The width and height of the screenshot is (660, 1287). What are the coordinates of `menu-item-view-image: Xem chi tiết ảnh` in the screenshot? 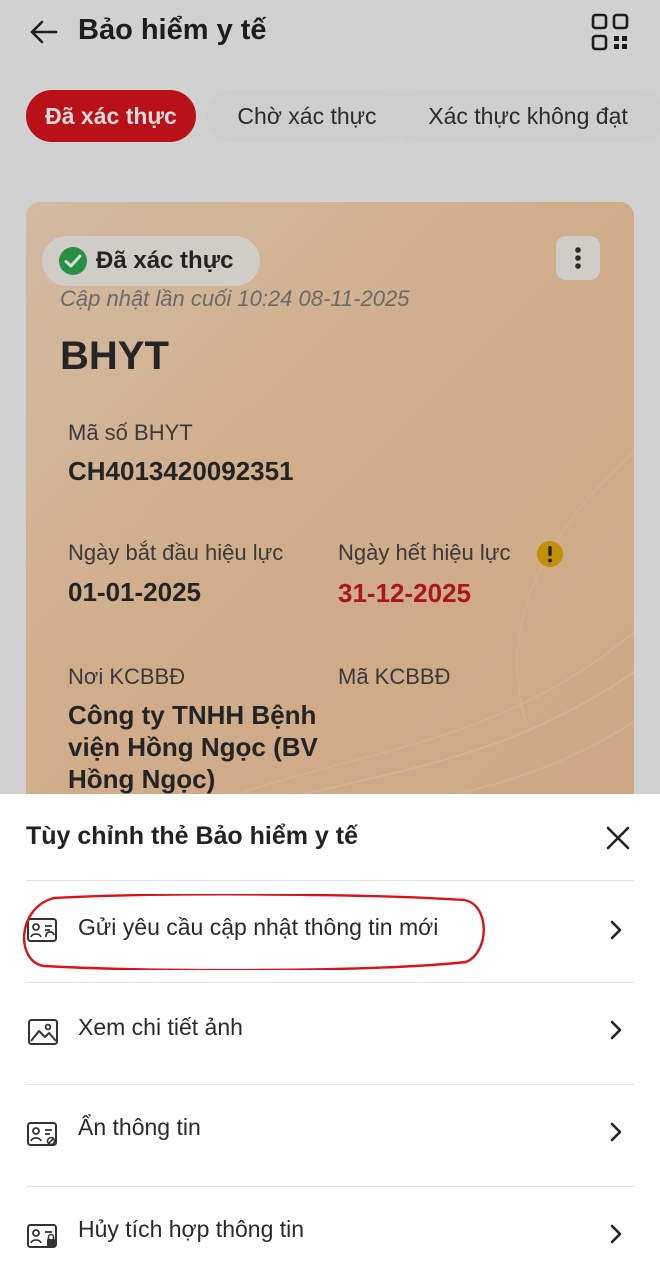 It's located at (330, 1033).